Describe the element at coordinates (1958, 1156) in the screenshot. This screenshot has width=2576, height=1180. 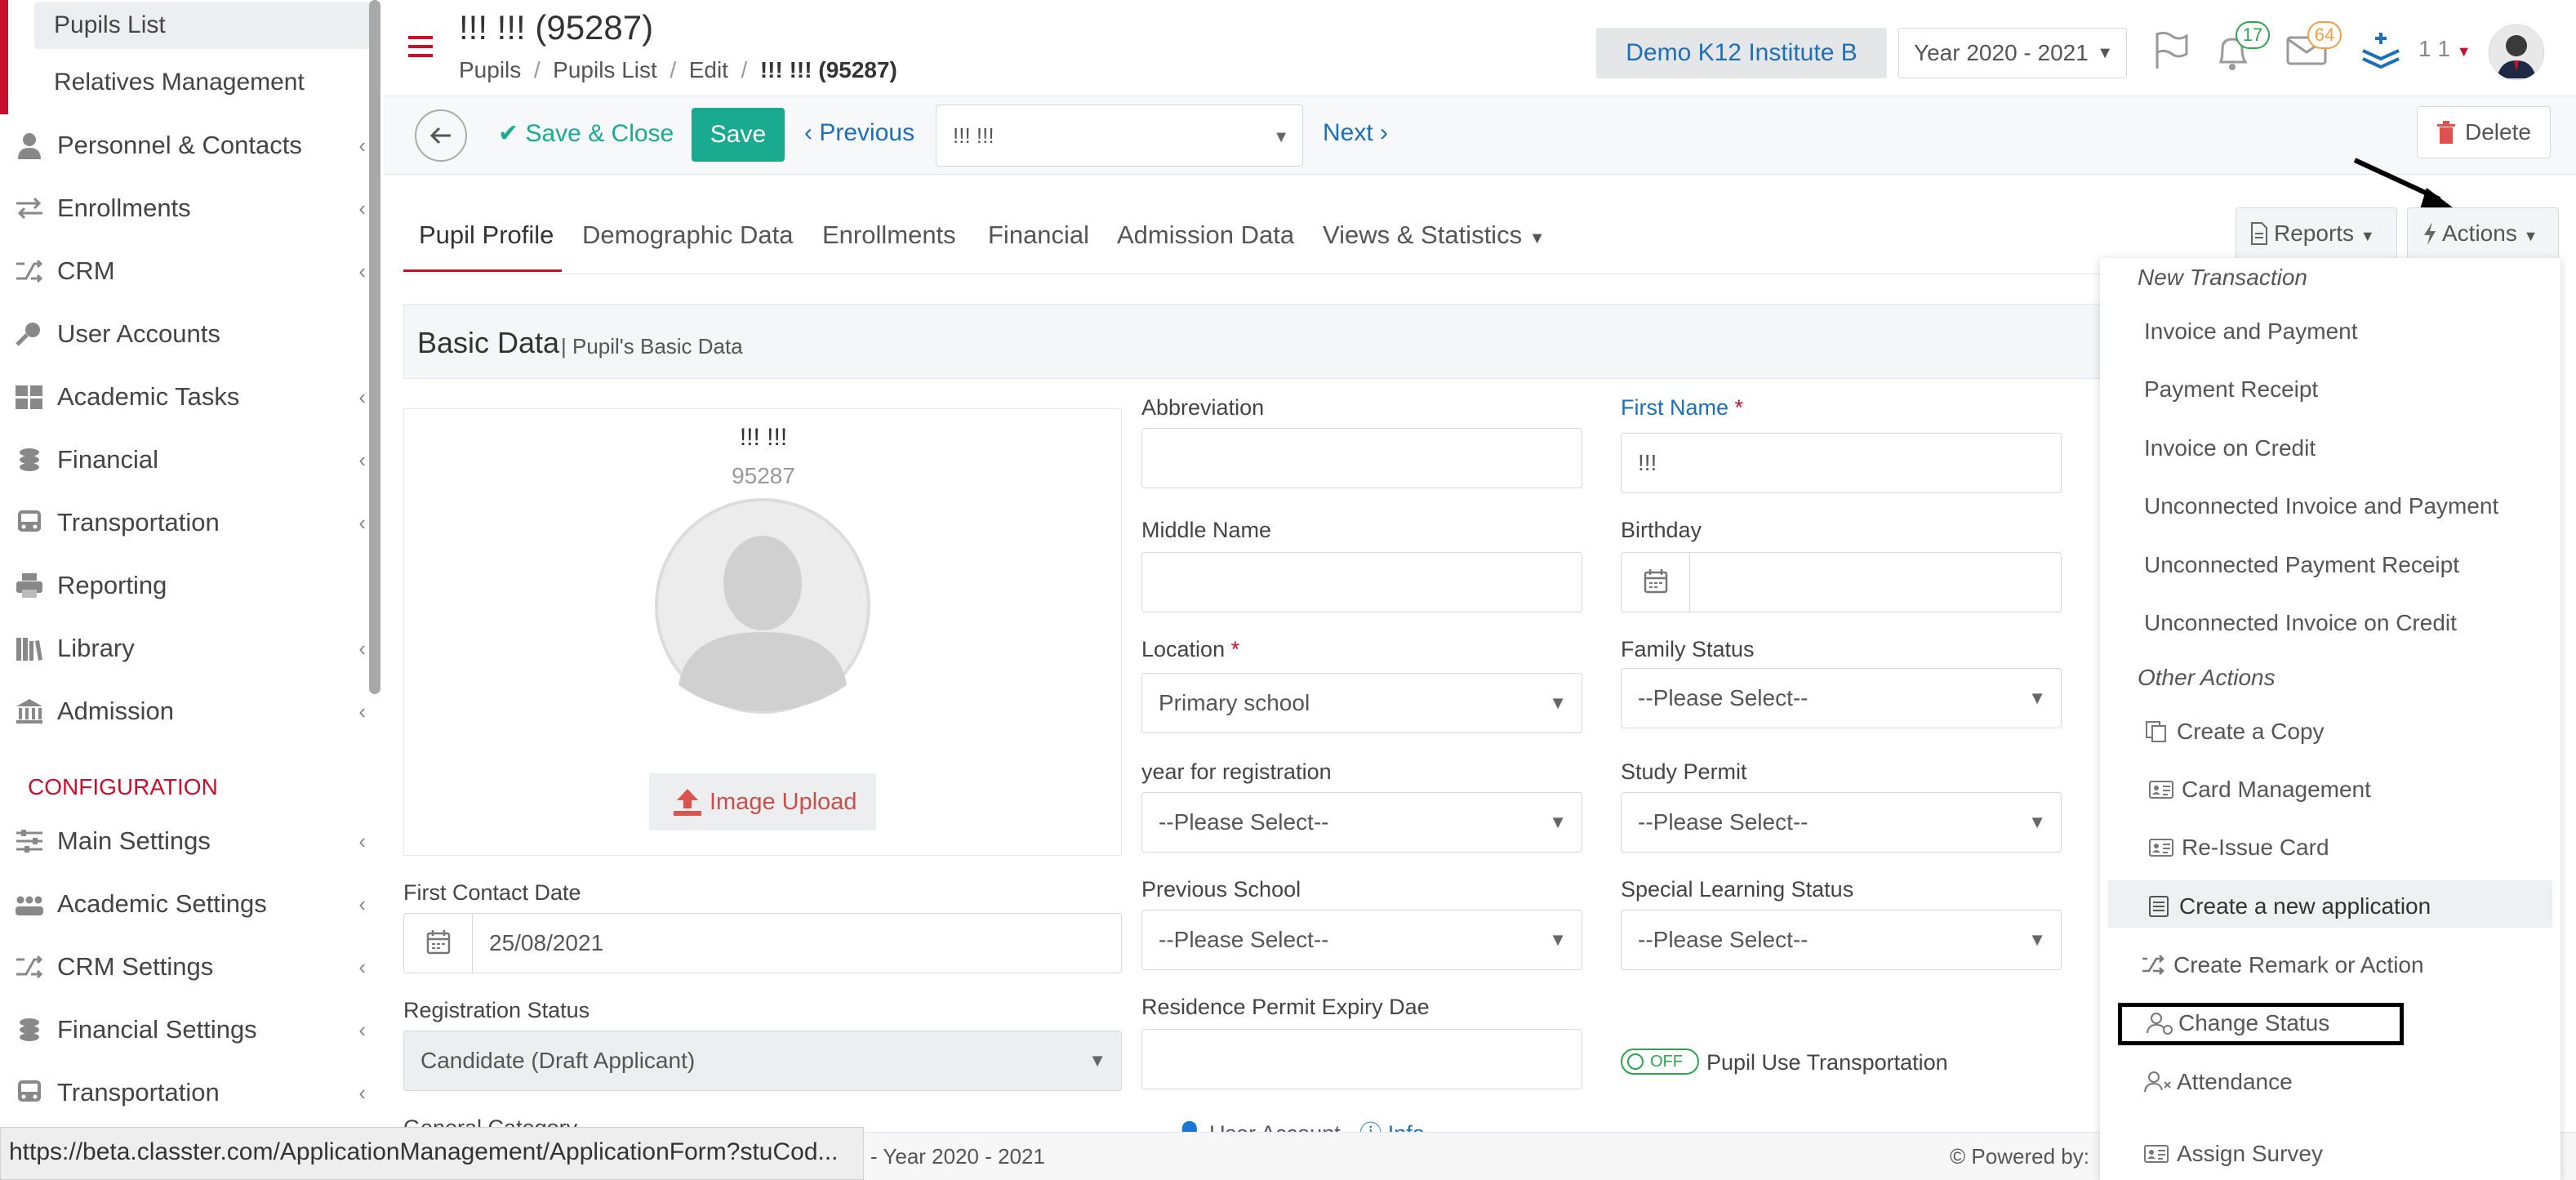
I see `copyright-icon: ©` at that location.